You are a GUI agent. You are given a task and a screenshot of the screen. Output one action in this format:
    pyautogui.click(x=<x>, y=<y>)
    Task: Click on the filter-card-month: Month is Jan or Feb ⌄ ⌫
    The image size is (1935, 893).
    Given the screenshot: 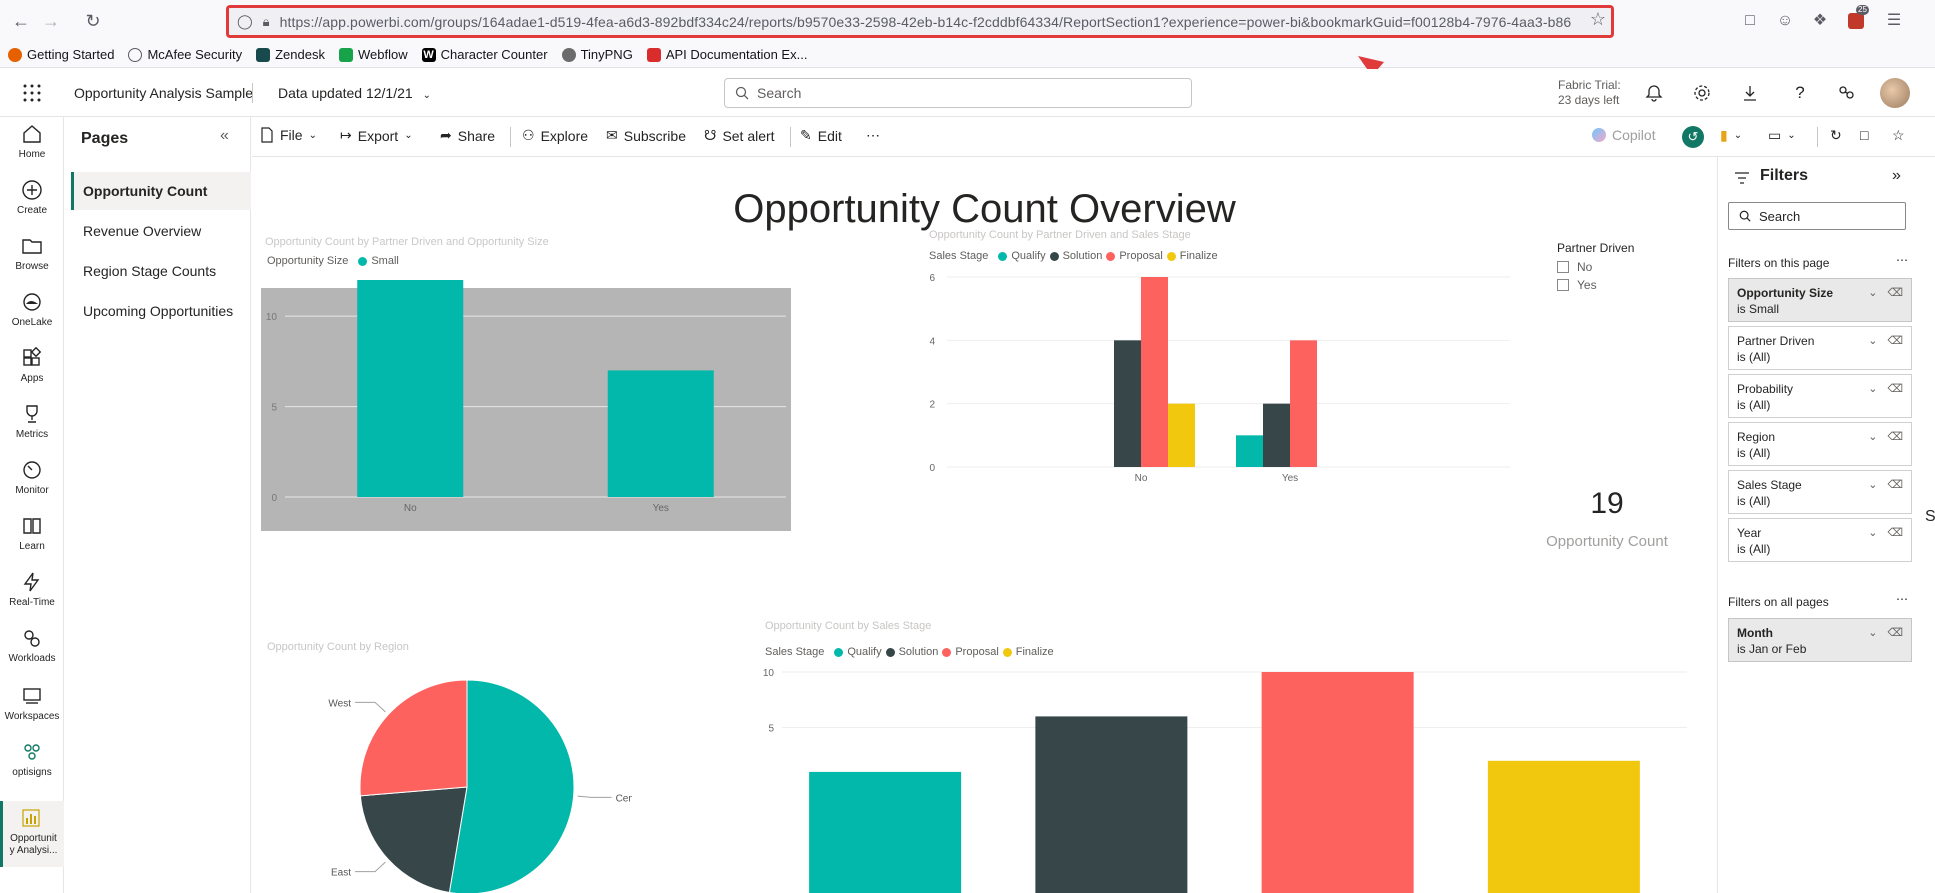 What is the action you would take?
    pyautogui.click(x=1820, y=640)
    